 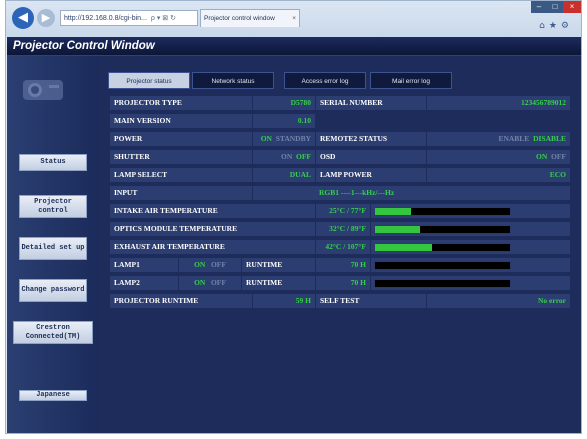 What do you see at coordinates (549, 138) in the screenshot?
I see `remote2-disable: DISABLE` at bounding box center [549, 138].